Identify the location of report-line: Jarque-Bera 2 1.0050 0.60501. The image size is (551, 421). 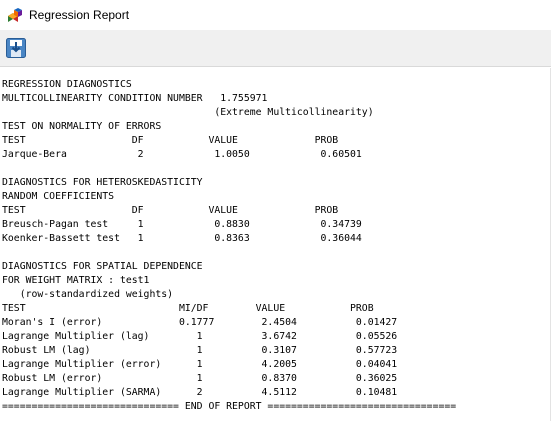
(182, 154).